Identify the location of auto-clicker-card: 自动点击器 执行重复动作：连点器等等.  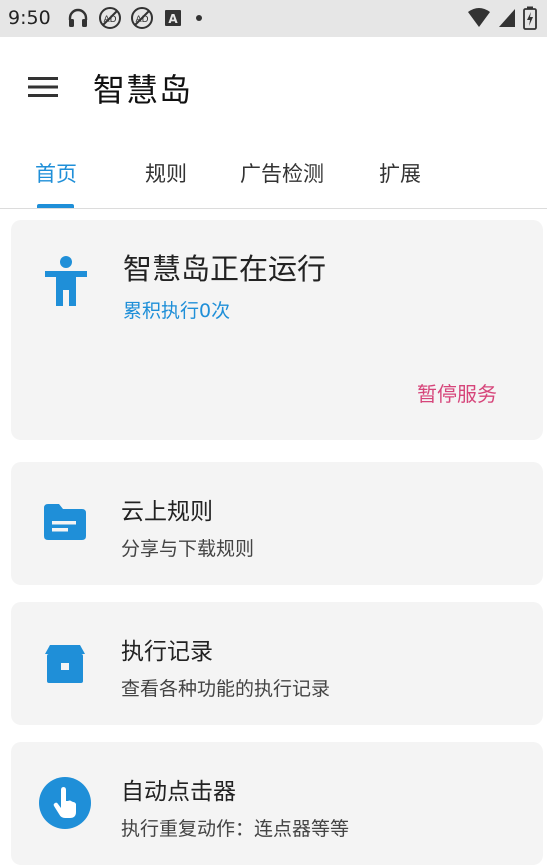
(277, 803).